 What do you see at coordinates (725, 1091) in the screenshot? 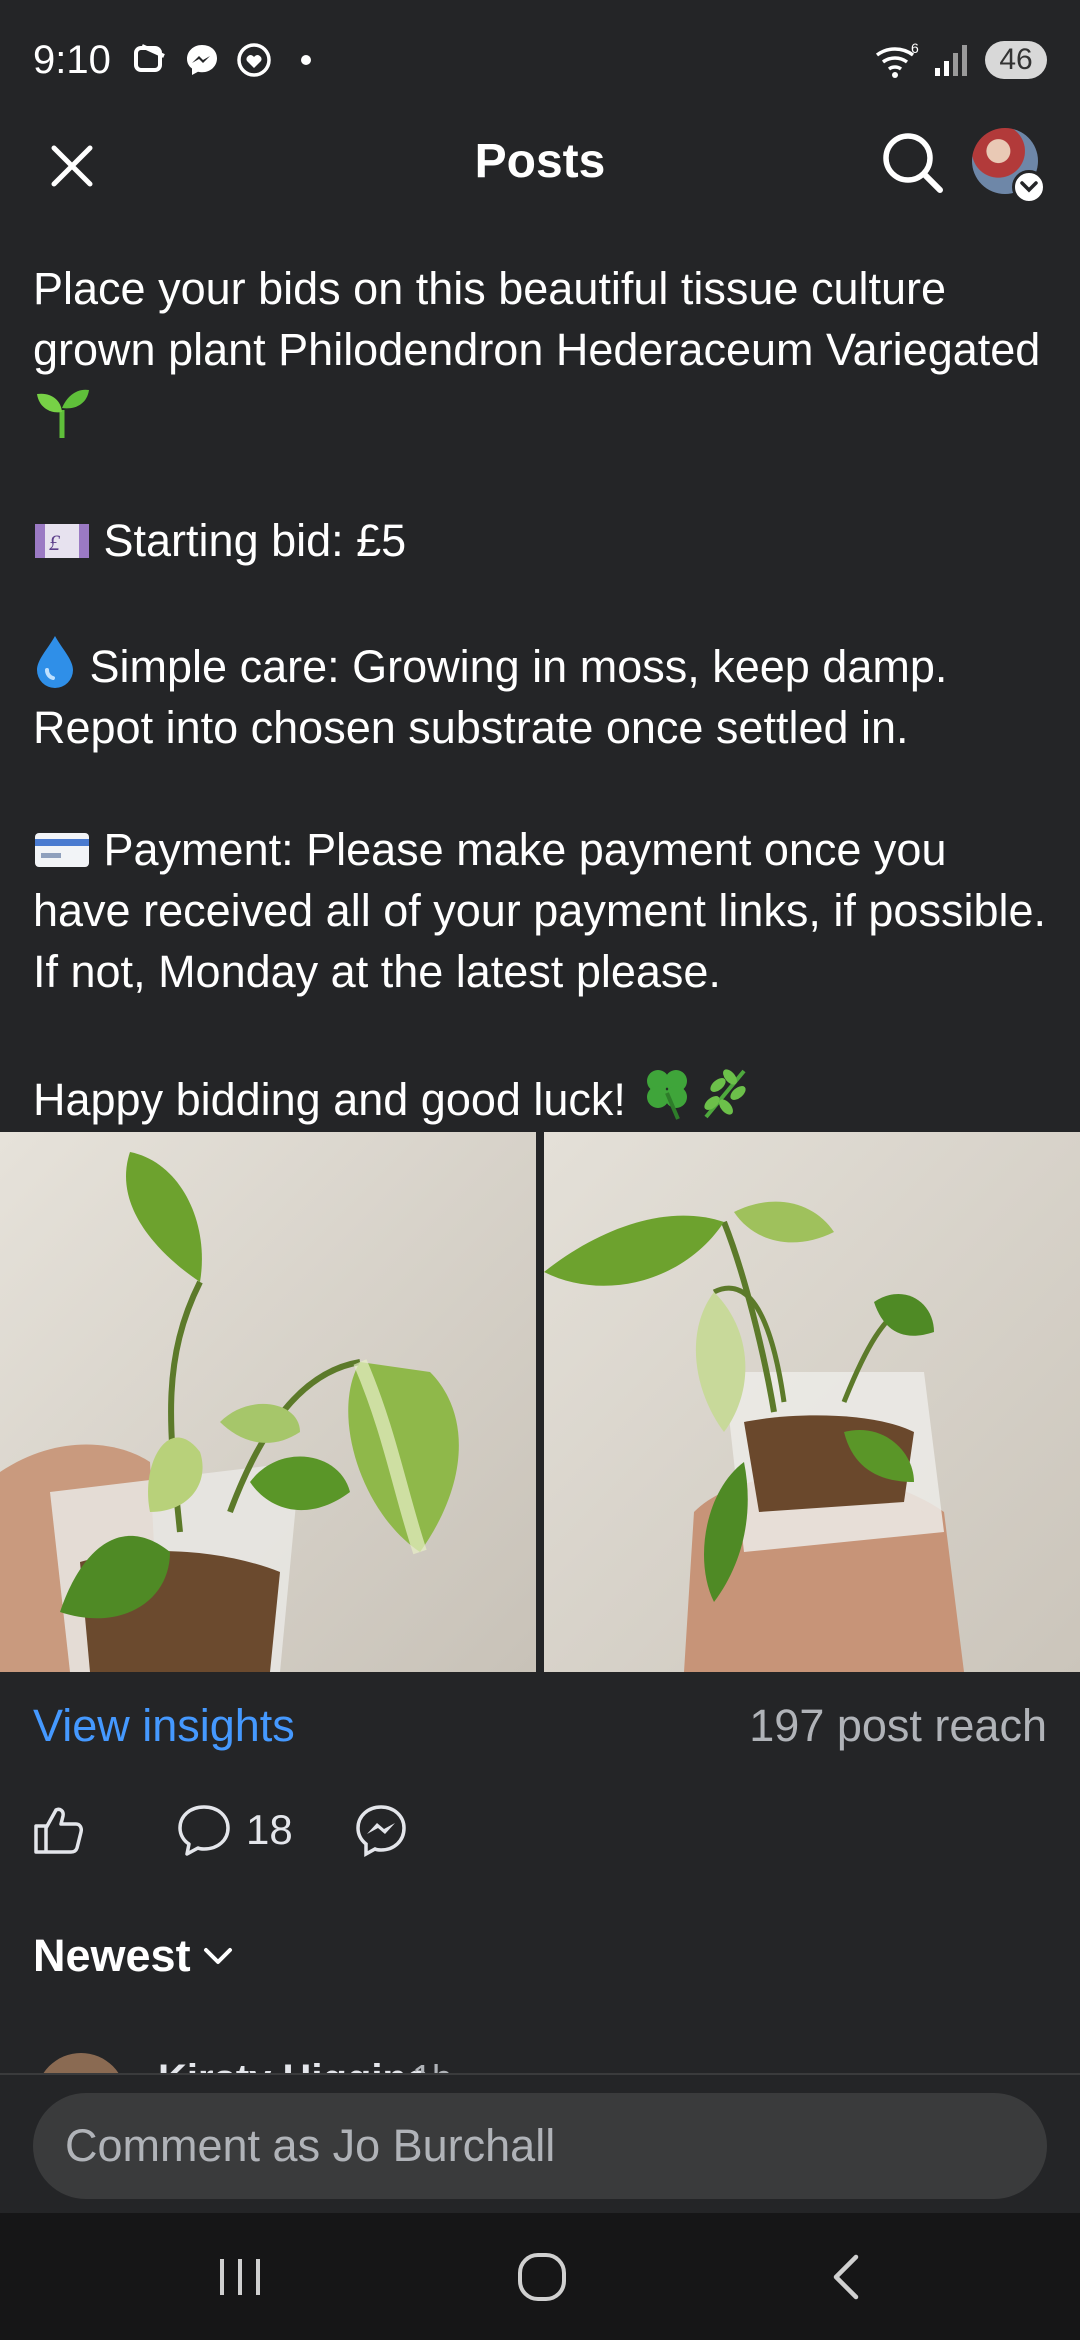
I see `herb-icon` at bounding box center [725, 1091].